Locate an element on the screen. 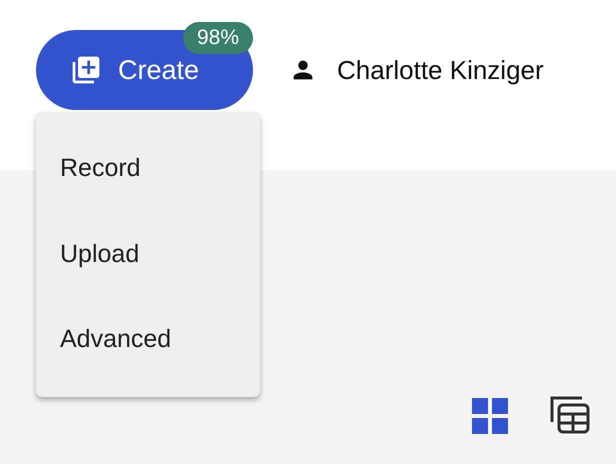  menu-item: Advanced is located at coordinates (148, 340).